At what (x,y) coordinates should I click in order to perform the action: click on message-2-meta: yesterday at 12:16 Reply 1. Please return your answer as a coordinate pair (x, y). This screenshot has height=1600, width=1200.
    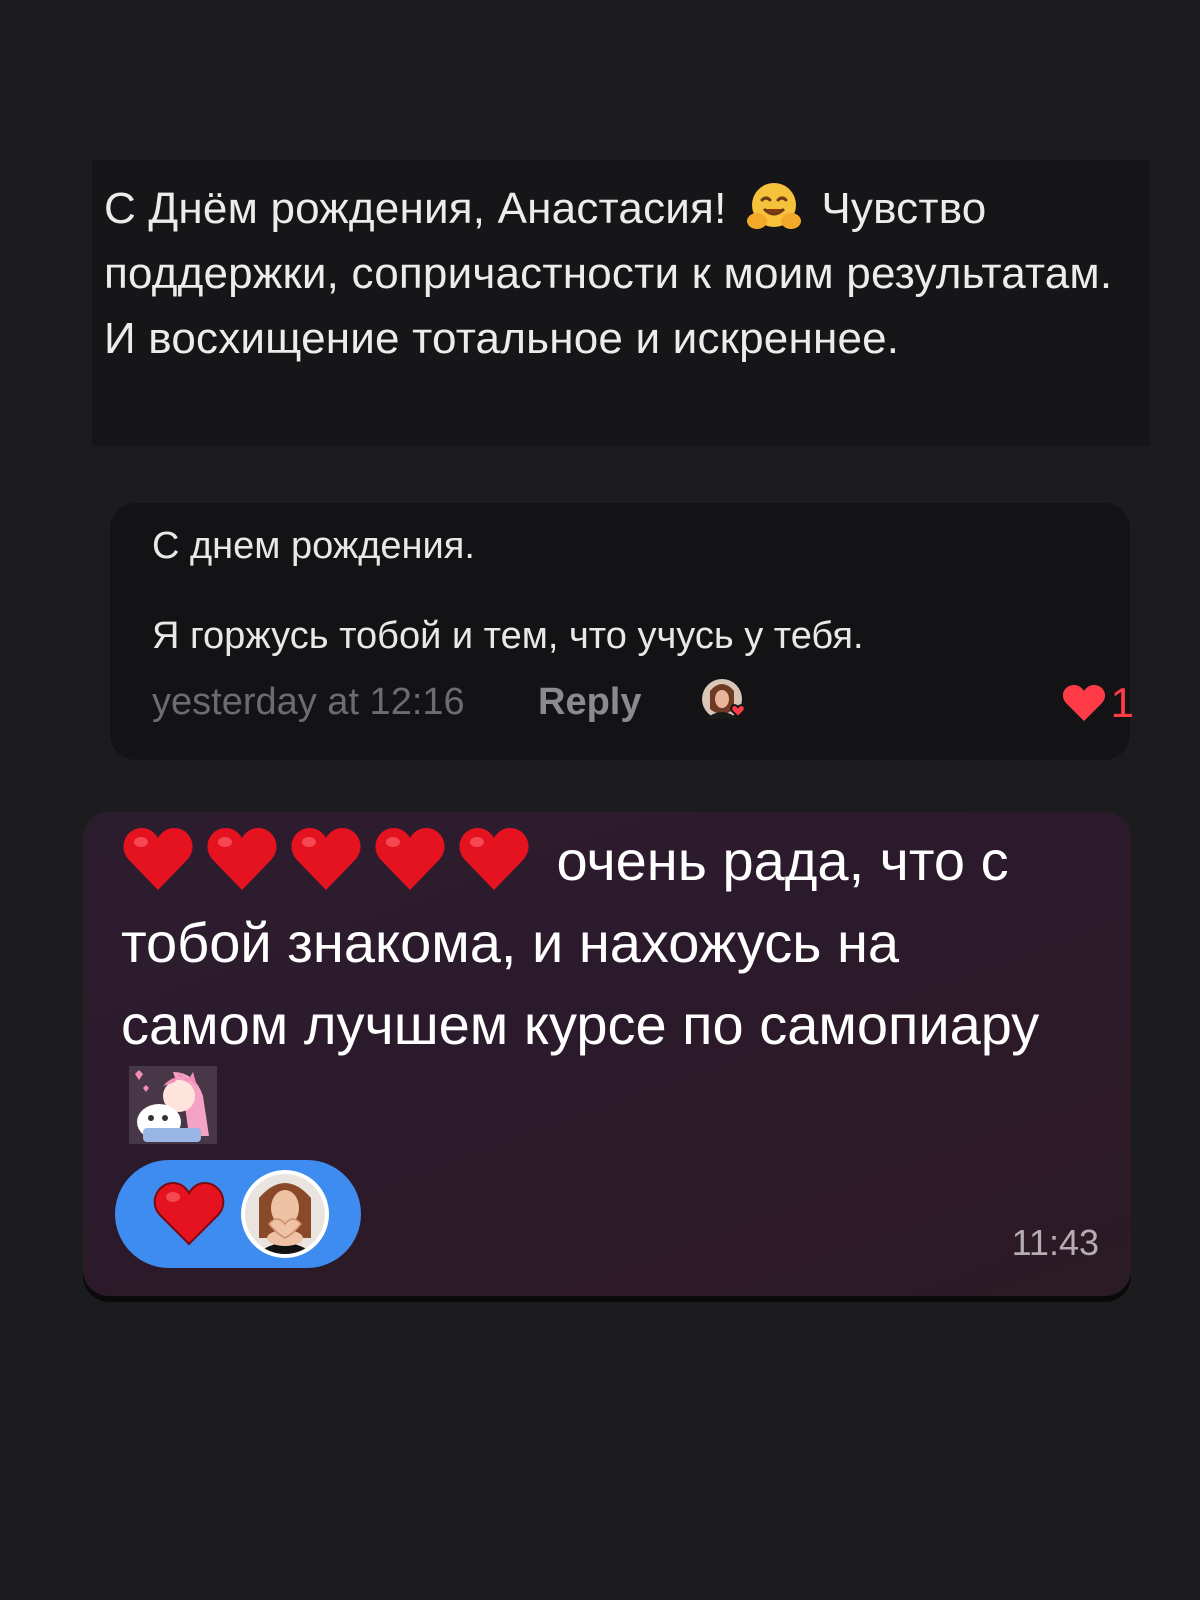
    Looking at the image, I should click on (643, 703).